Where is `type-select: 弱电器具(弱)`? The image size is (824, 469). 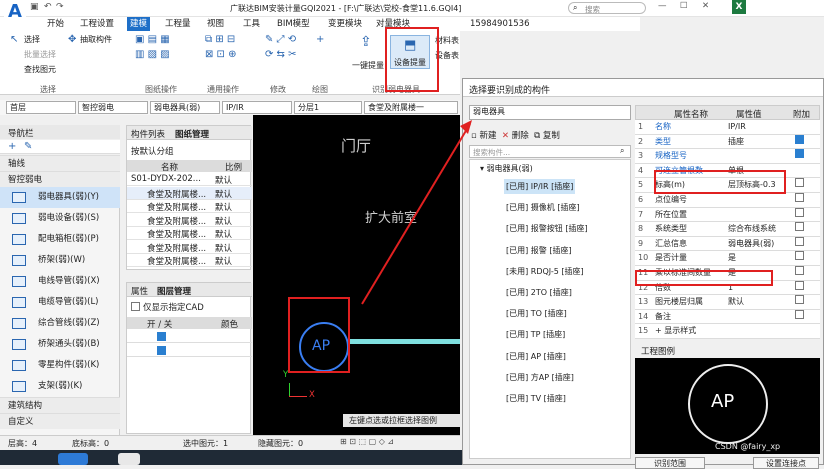 type-select: 弱电器具(弱) is located at coordinates (185, 107).